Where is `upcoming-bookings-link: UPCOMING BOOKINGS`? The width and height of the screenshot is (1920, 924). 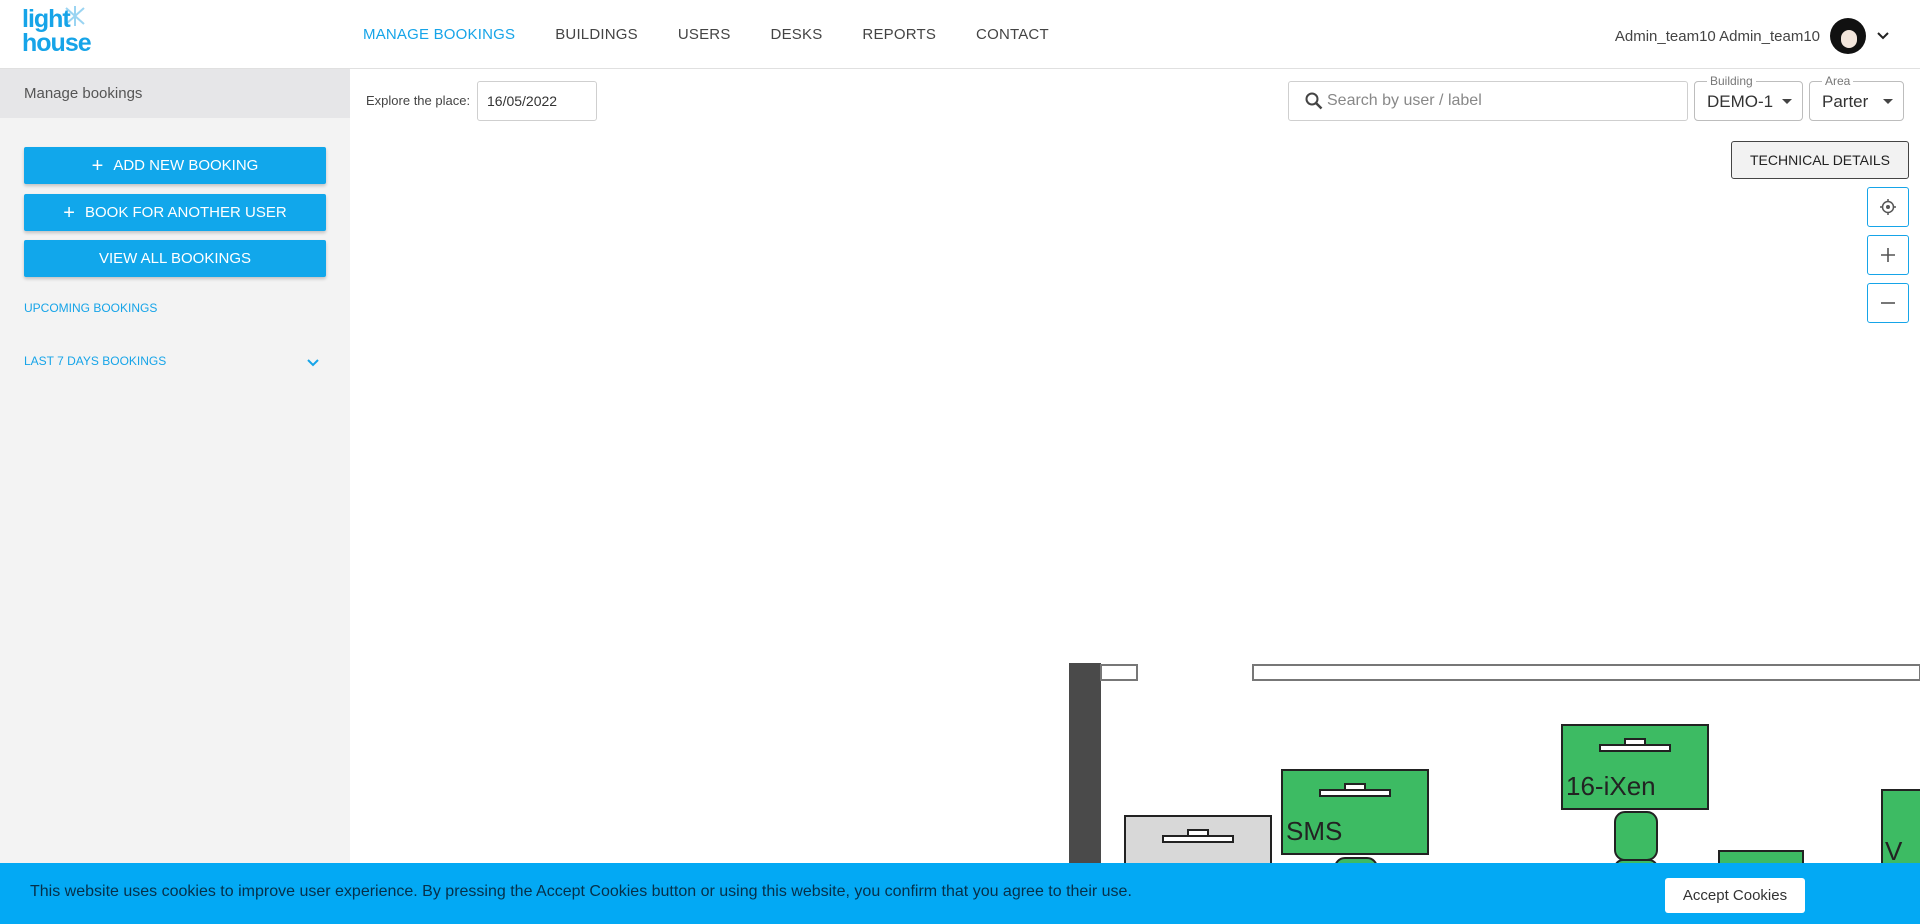
upcoming-bookings-link: UPCOMING BOOKINGS is located at coordinates (90, 308).